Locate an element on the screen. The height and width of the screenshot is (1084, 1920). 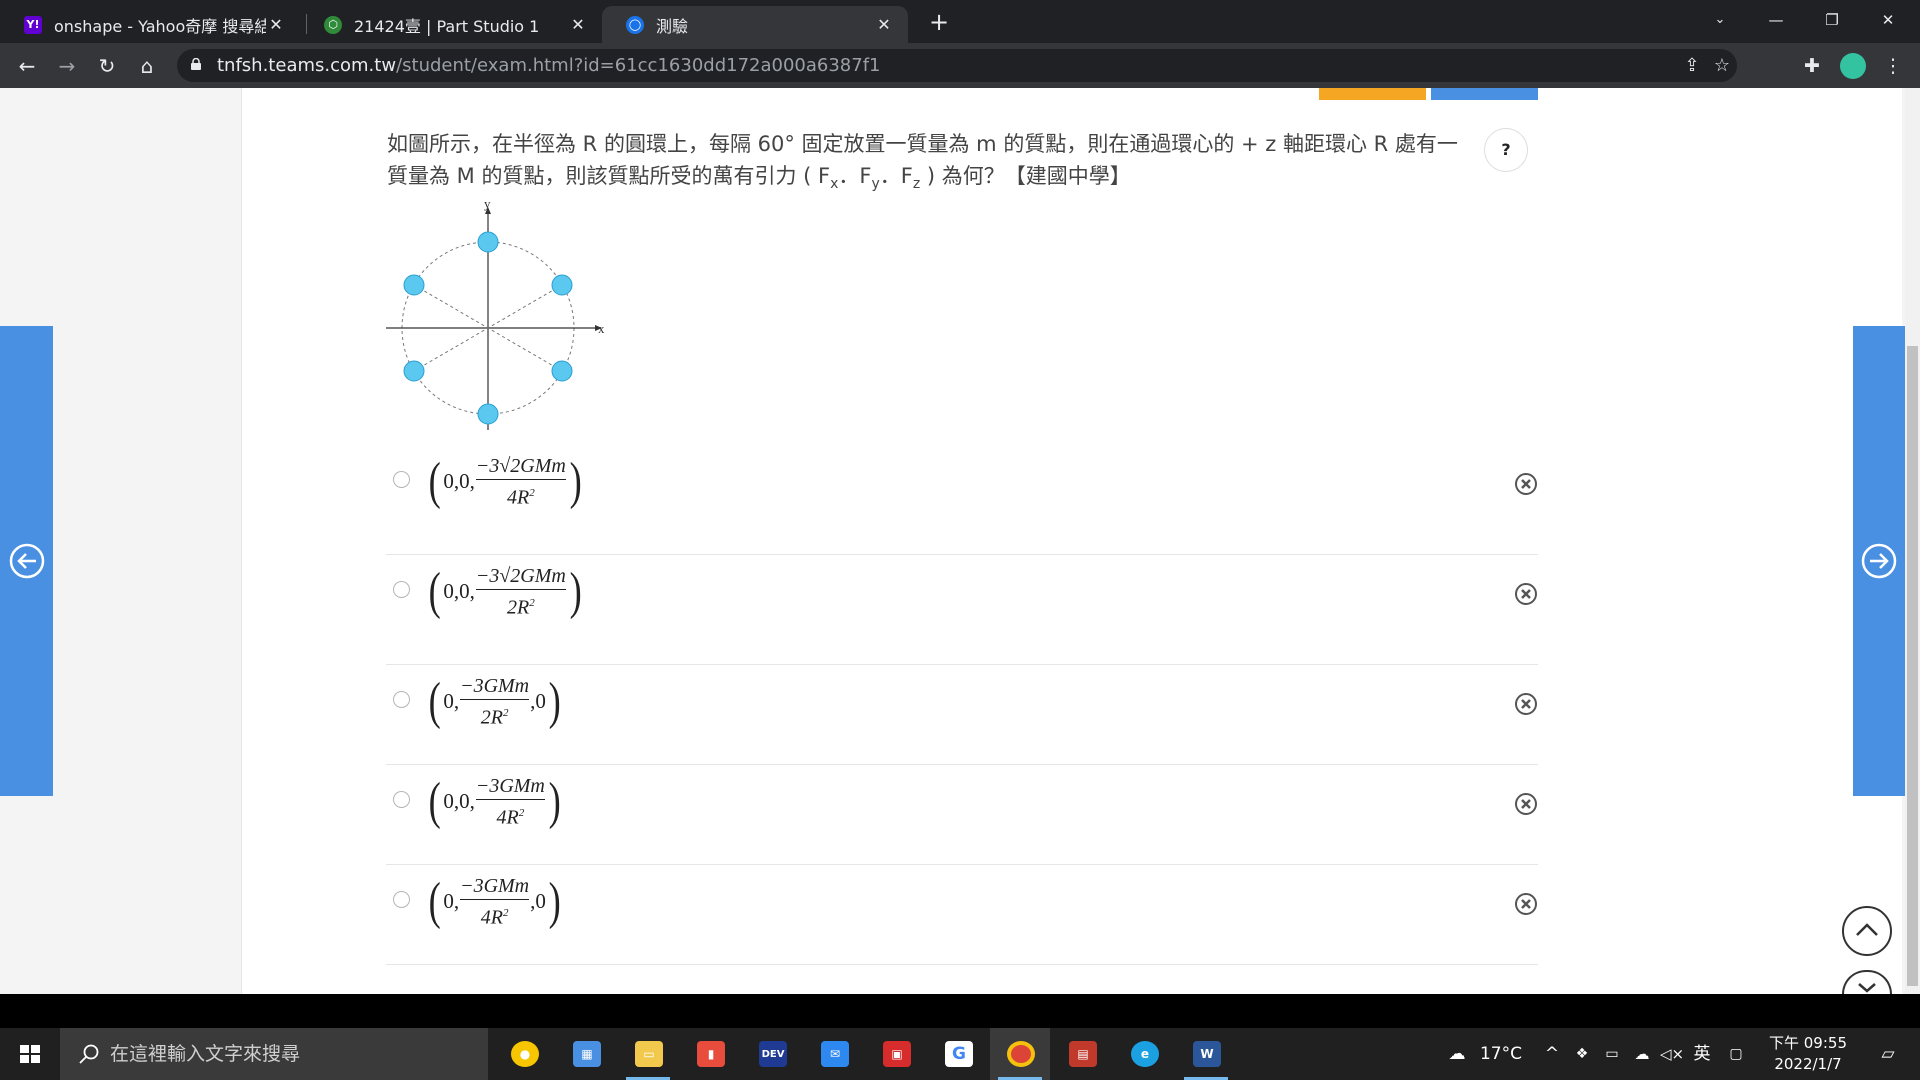
windows-logo-icon is located at coordinates (30, 1054).